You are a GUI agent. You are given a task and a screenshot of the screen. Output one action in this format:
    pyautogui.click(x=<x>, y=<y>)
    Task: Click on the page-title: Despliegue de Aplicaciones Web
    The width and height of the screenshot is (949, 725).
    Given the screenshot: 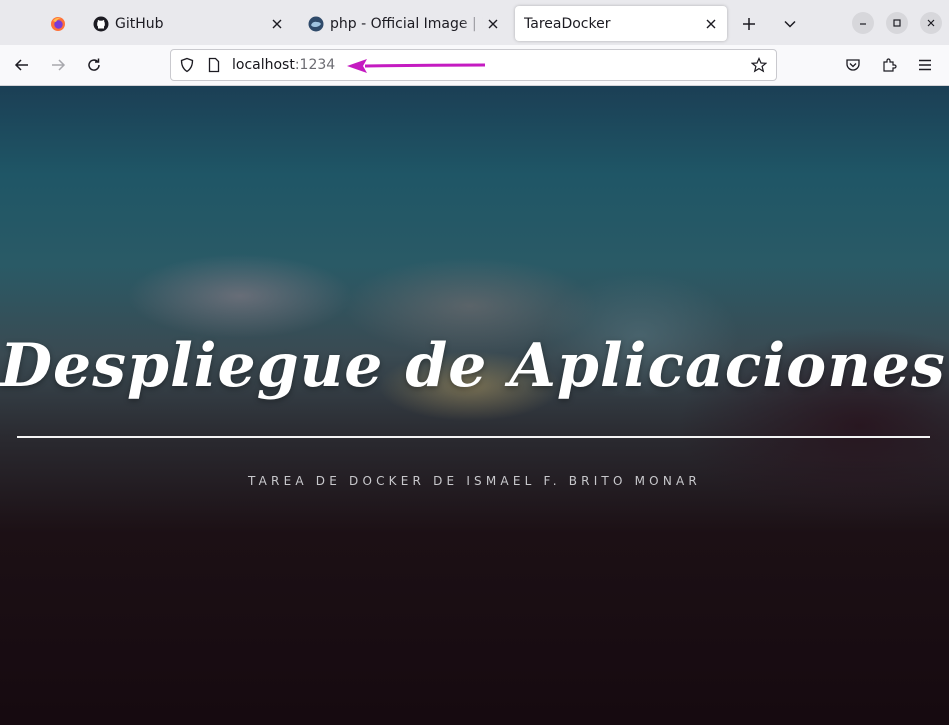 What is the action you would take?
    pyautogui.click(x=474, y=366)
    